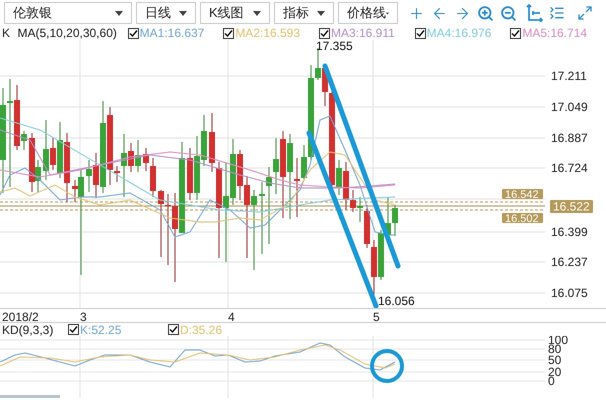  What do you see at coordinates (166, 13) in the screenshot?
I see `dropdown: 日线` at bounding box center [166, 13].